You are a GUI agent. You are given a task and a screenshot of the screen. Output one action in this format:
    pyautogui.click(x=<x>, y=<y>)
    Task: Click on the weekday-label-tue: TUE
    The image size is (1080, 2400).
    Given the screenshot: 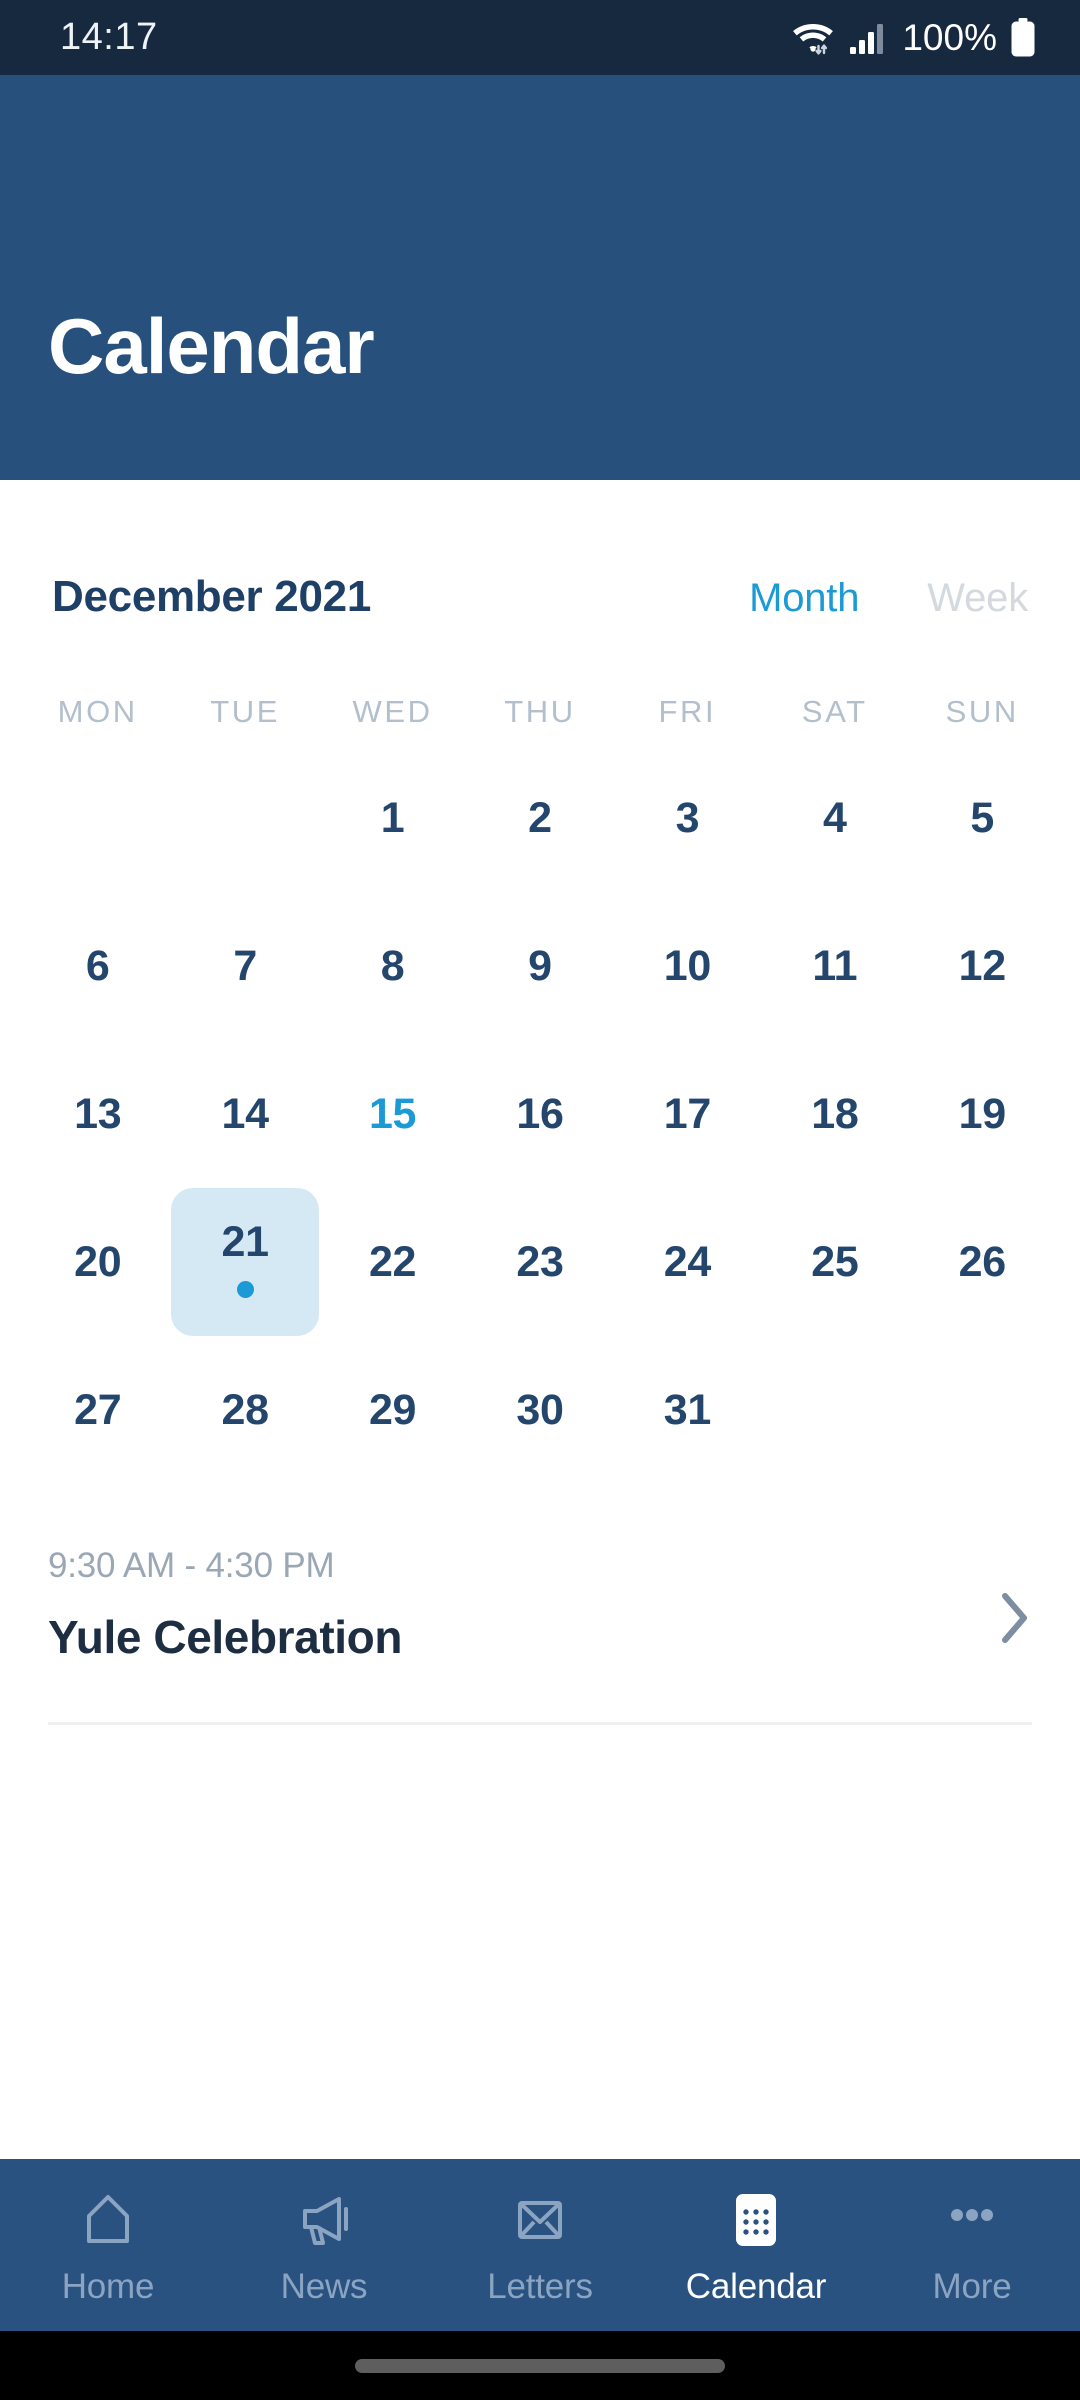 What is the action you would take?
    pyautogui.click(x=245, y=711)
    